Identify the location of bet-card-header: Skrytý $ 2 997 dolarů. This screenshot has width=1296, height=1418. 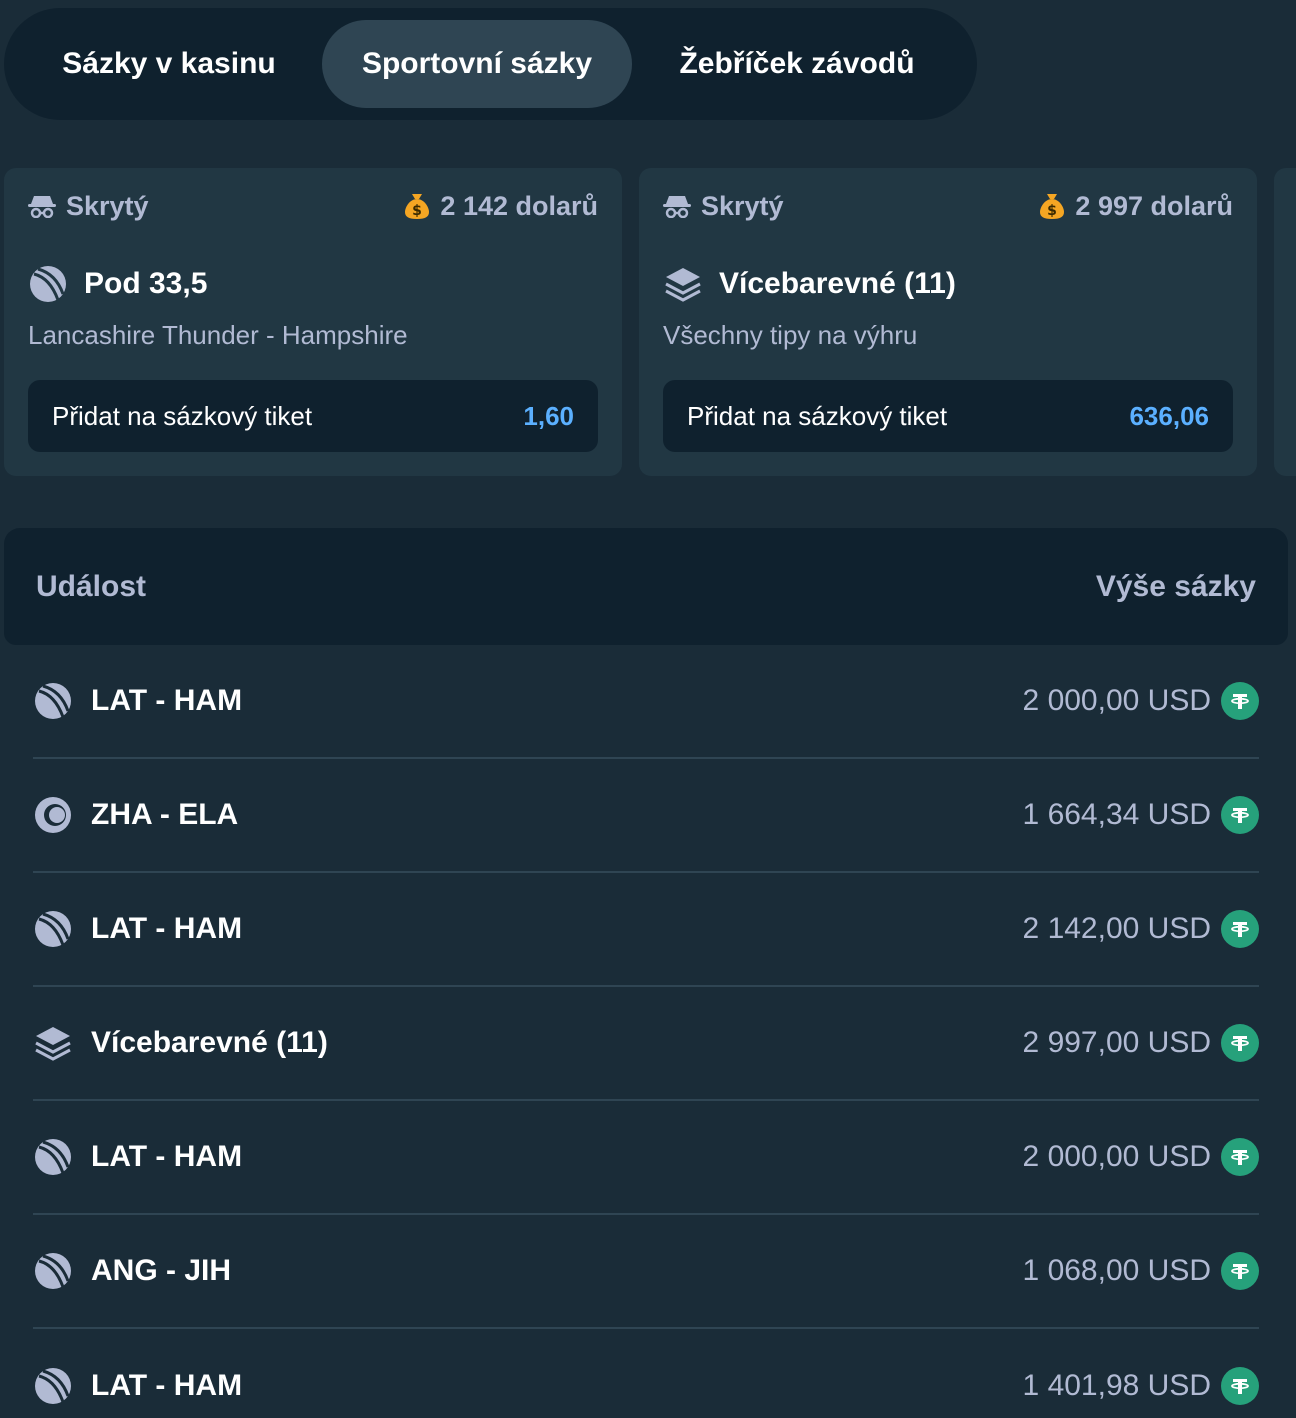
(948, 206).